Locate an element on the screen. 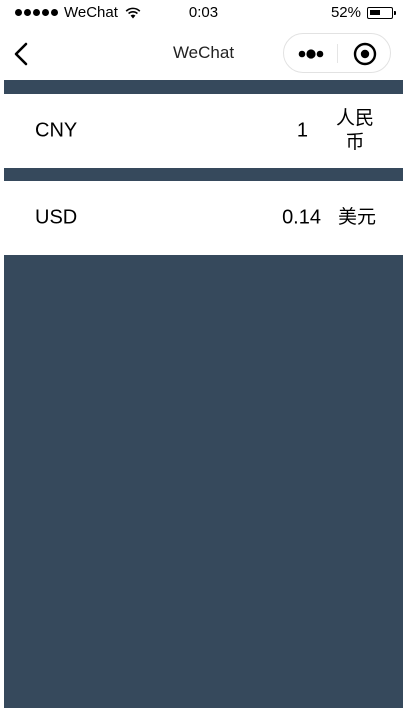 The image size is (407, 708). capsule-divider is located at coordinates (337, 53).